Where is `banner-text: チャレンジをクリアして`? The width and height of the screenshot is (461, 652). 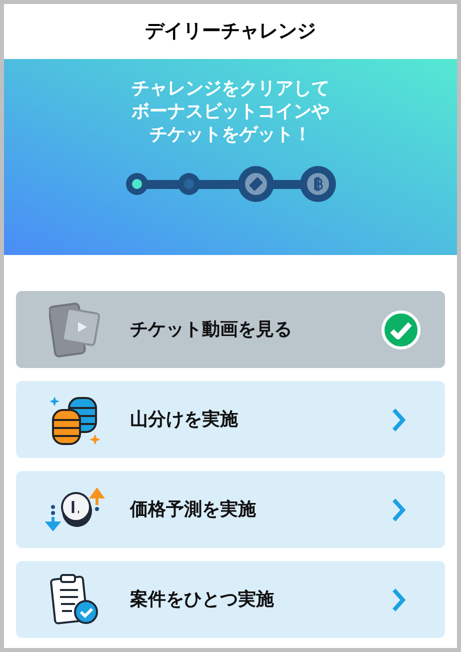 banner-text: チャレンジをクリアして is located at coordinates (231, 88).